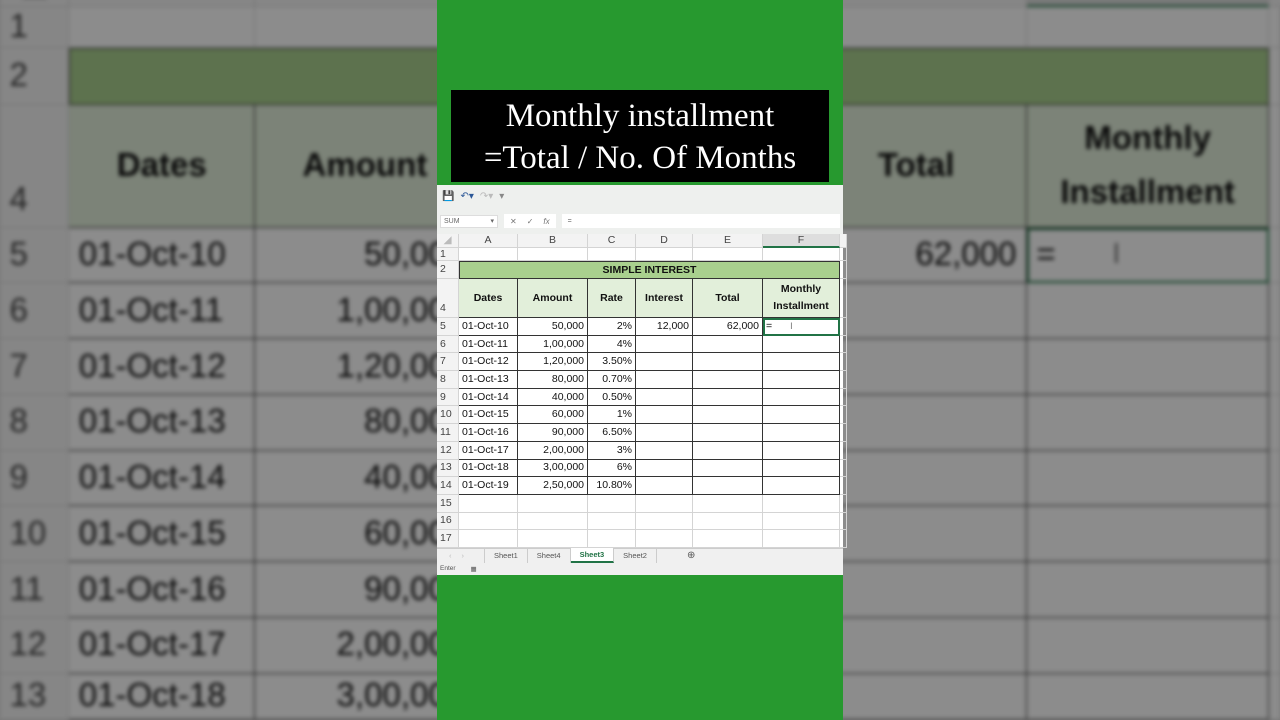  Describe the element at coordinates (553, 397) in the screenshot. I see `cell-amount: 40,000` at that location.